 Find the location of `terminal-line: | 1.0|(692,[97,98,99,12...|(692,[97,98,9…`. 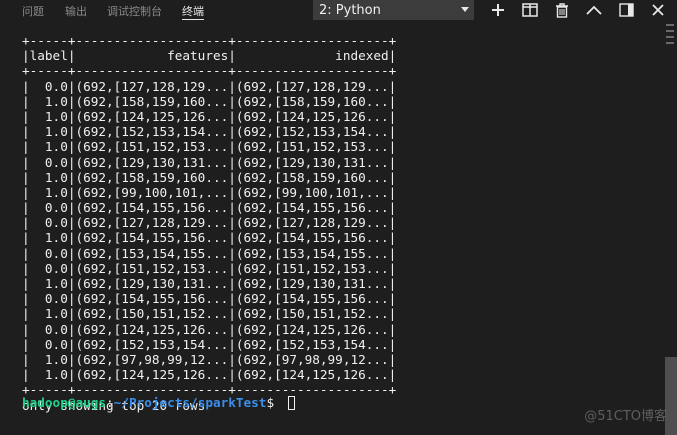

terminal-line: | 1.0|(692,[97,98,99,12...|(692,[97,98,9… is located at coordinates (209, 359).